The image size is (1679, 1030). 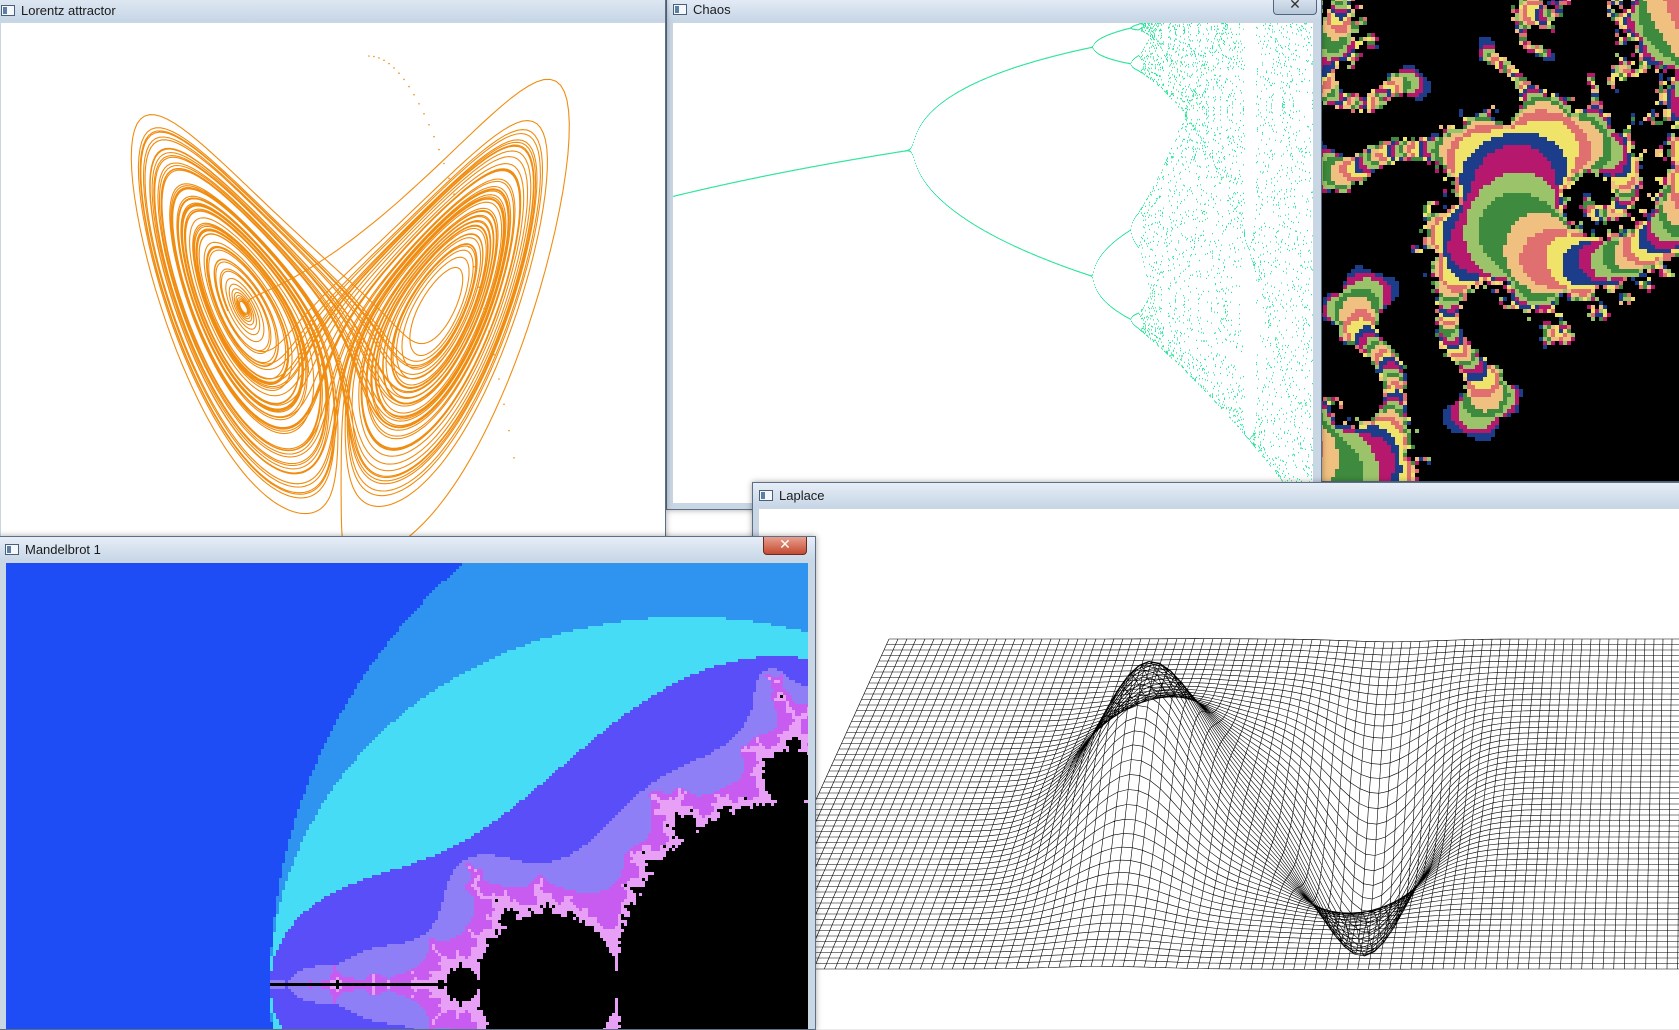 I want to click on lorenz-trajectory, so click(x=350, y=314).